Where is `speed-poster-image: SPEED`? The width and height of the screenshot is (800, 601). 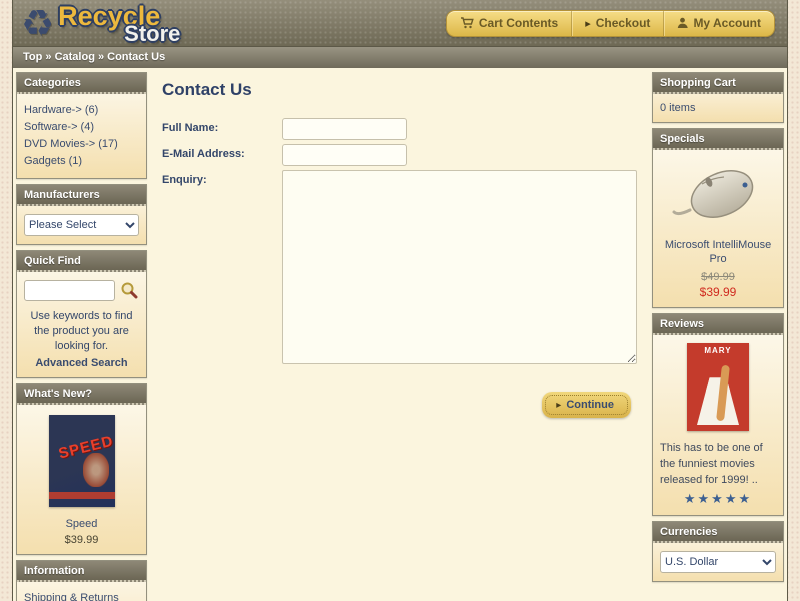 speed-poster-image: SPEED is located at coordinates (81, 461).